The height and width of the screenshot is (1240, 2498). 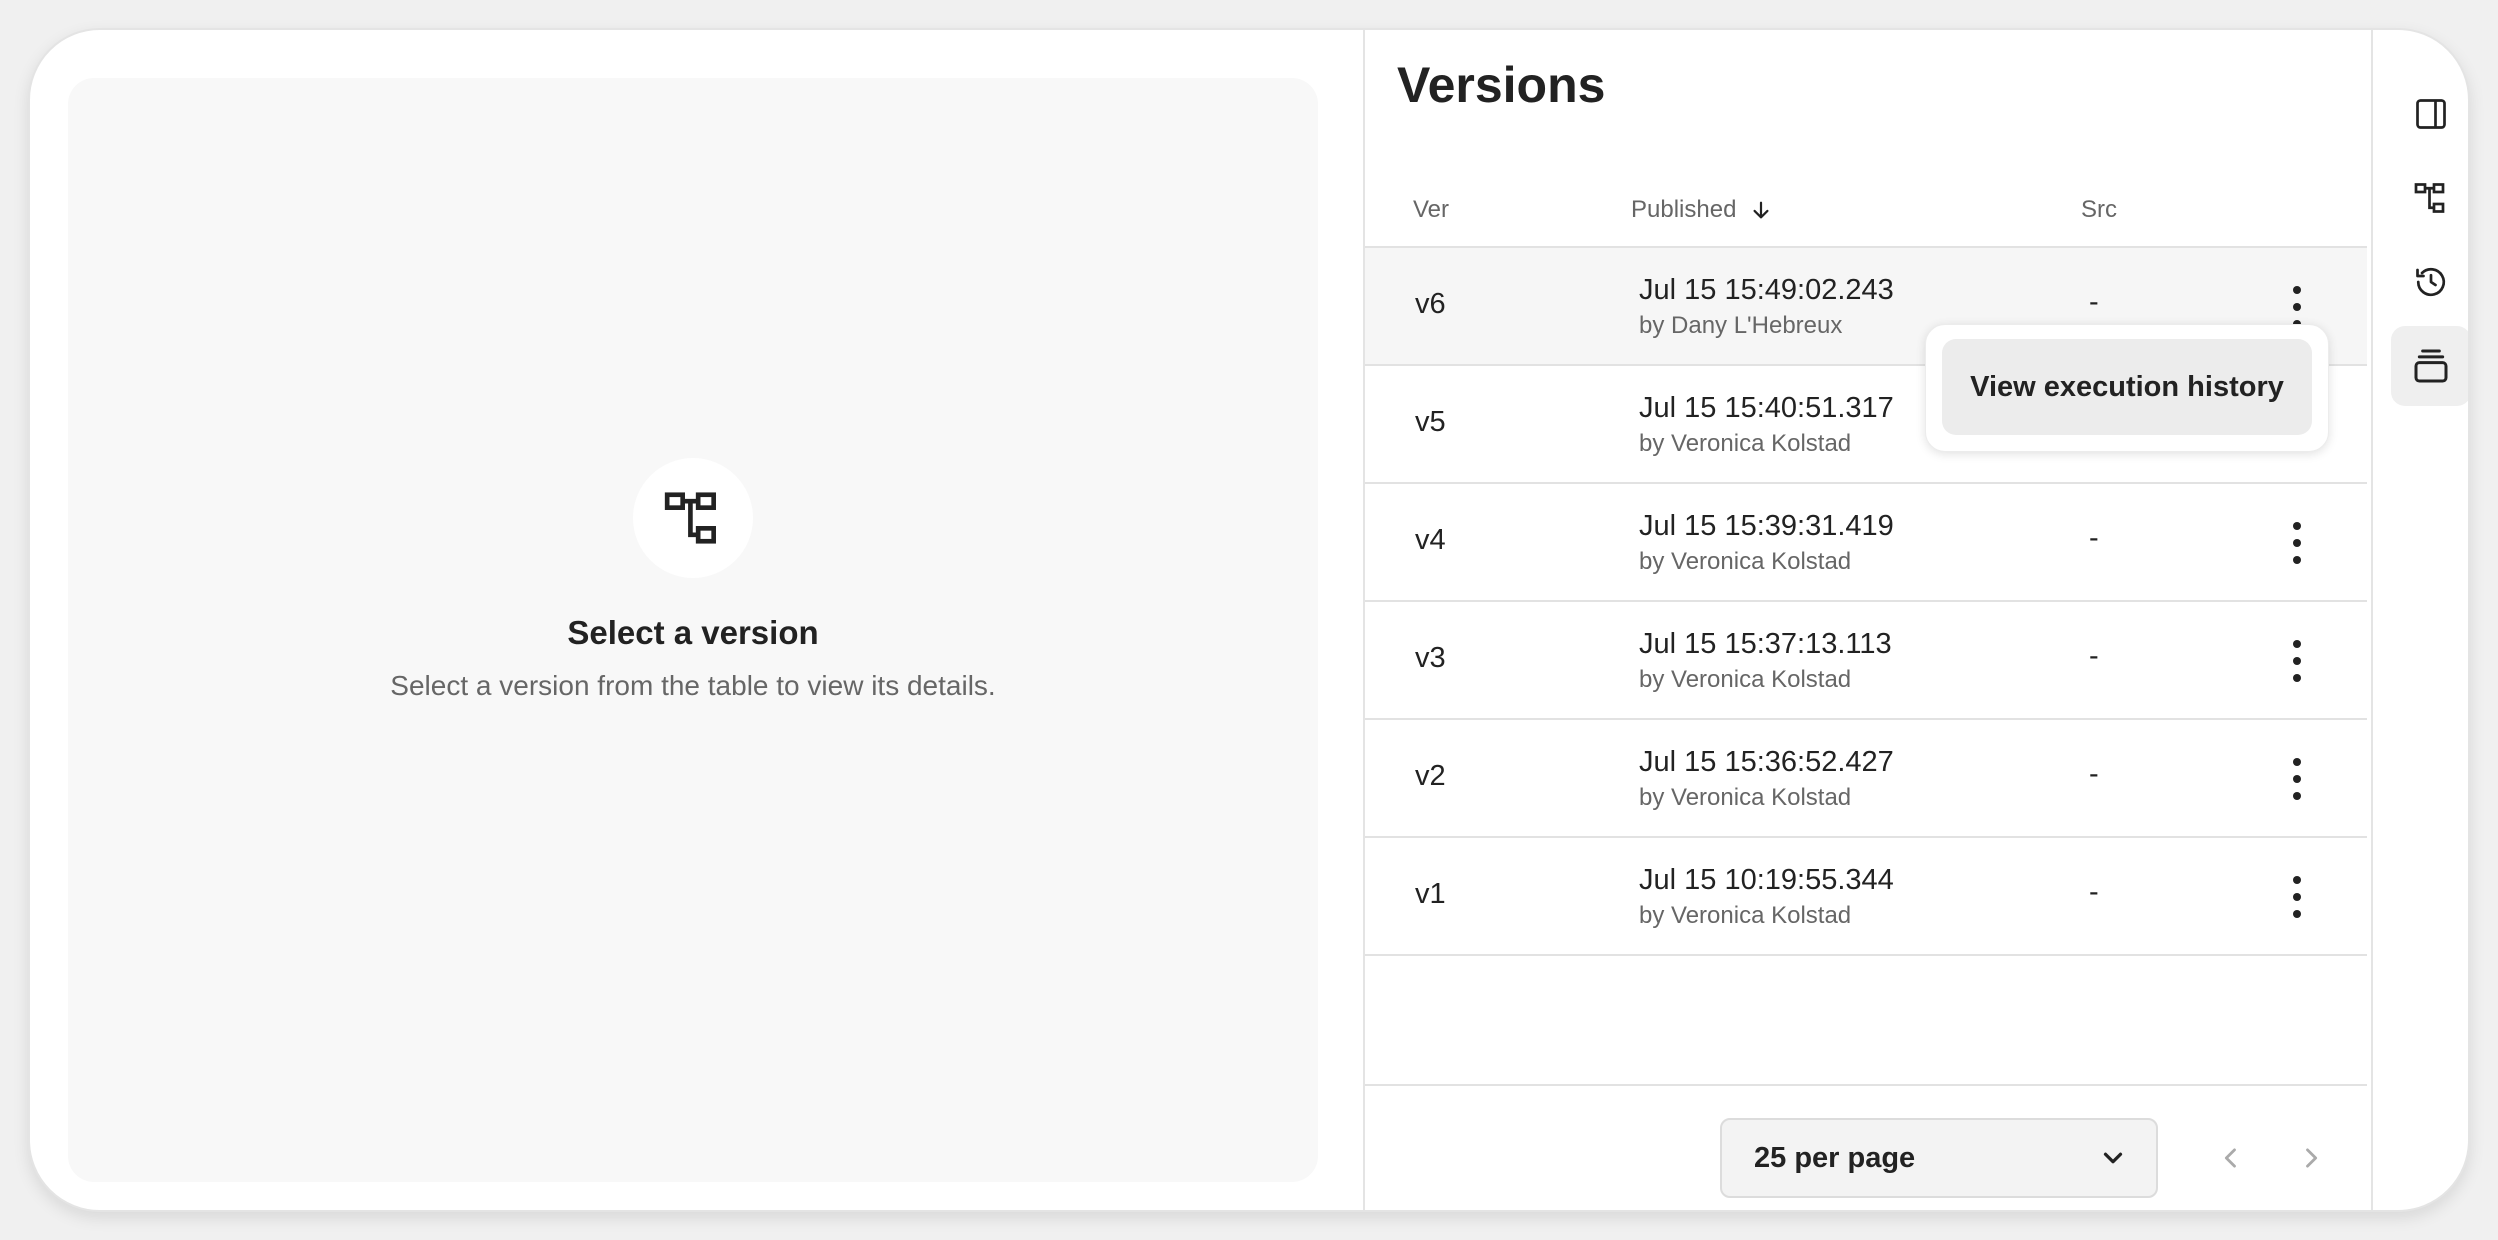 What do you see at coordinates (1501, 85) in the screenshot?
I see `panel-title: Versions` at bounding box center [1501, 85].